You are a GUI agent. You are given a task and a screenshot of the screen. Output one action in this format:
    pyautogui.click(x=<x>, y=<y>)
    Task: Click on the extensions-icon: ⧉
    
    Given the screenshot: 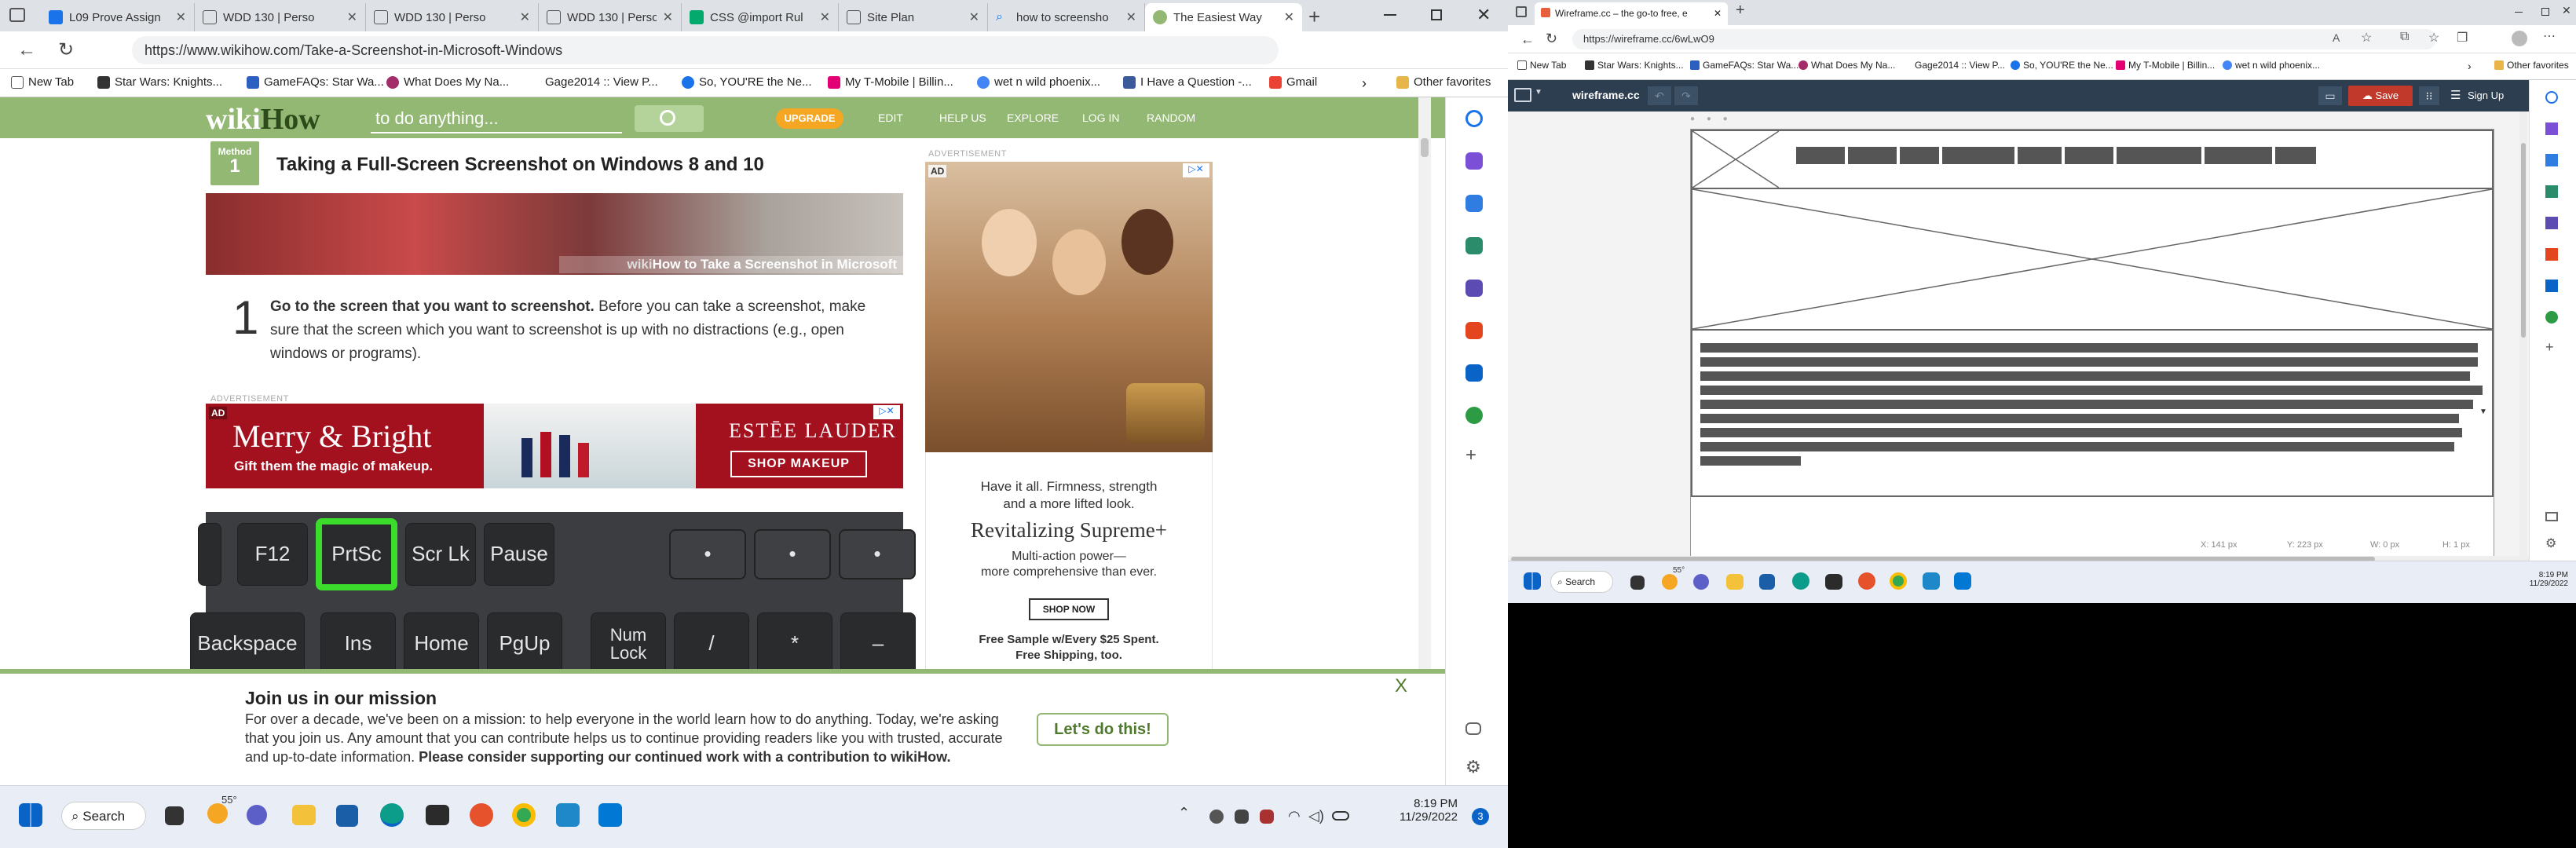 What is the action you would take?
    pyautogui.click(x=2405, y=37)
    